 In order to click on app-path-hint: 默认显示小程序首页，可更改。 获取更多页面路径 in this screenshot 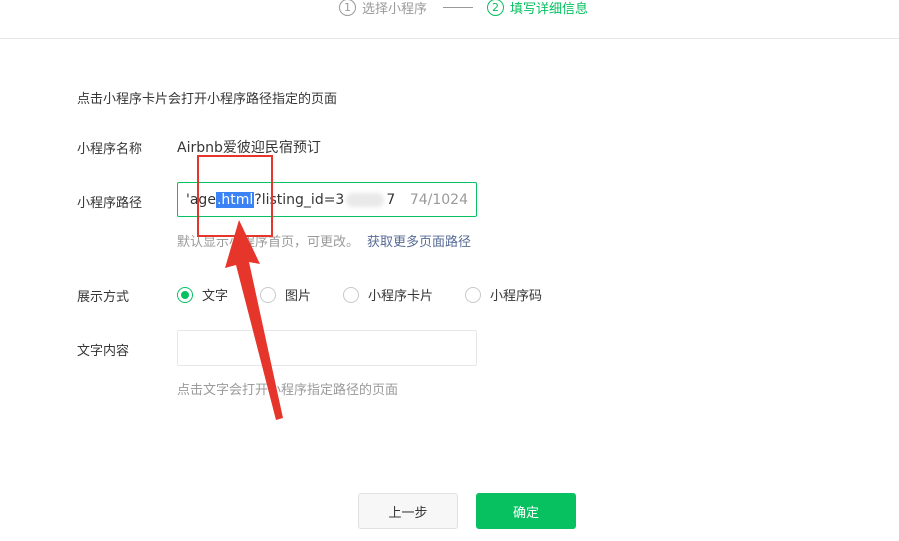, I will do `click(324, 240)`.